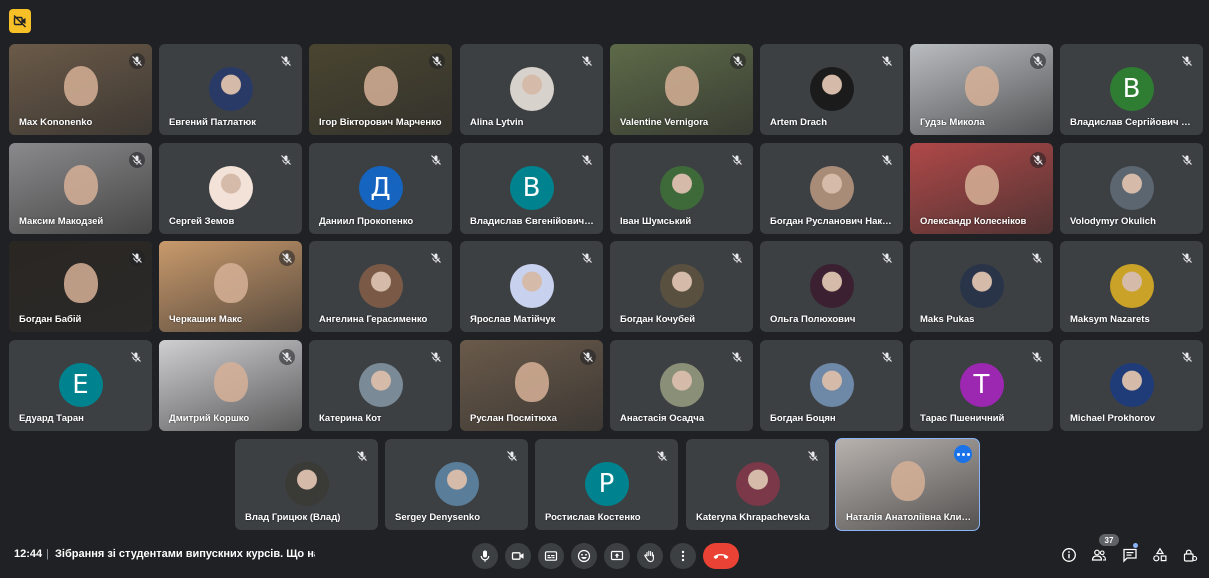 The width and height of the screenshot is (1209, 578). What do you see at coordinates (617, 556) in the screenshot?
I see `present-button` at bounding box center [617, 556].